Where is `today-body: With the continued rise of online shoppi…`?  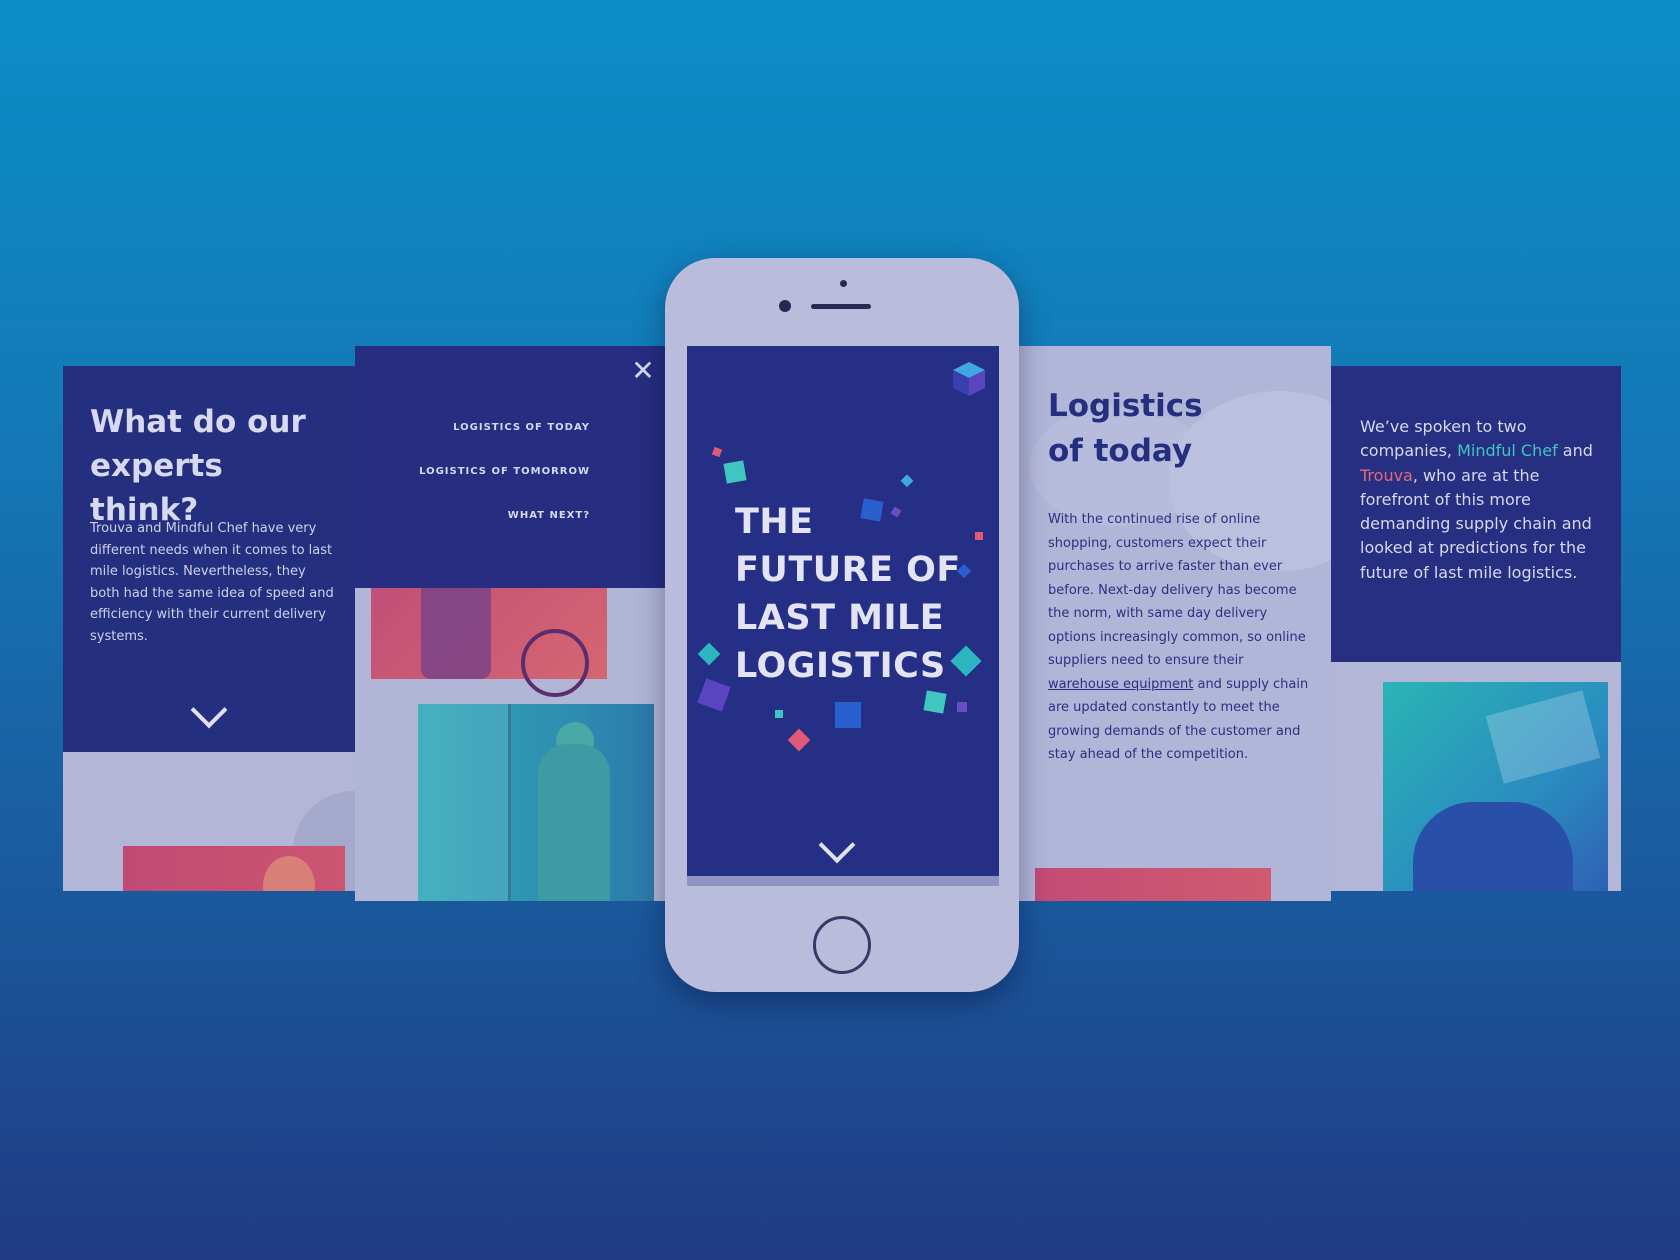
today-body: With the continued rise of online shoppi… is located at coordinates (1179, 637).